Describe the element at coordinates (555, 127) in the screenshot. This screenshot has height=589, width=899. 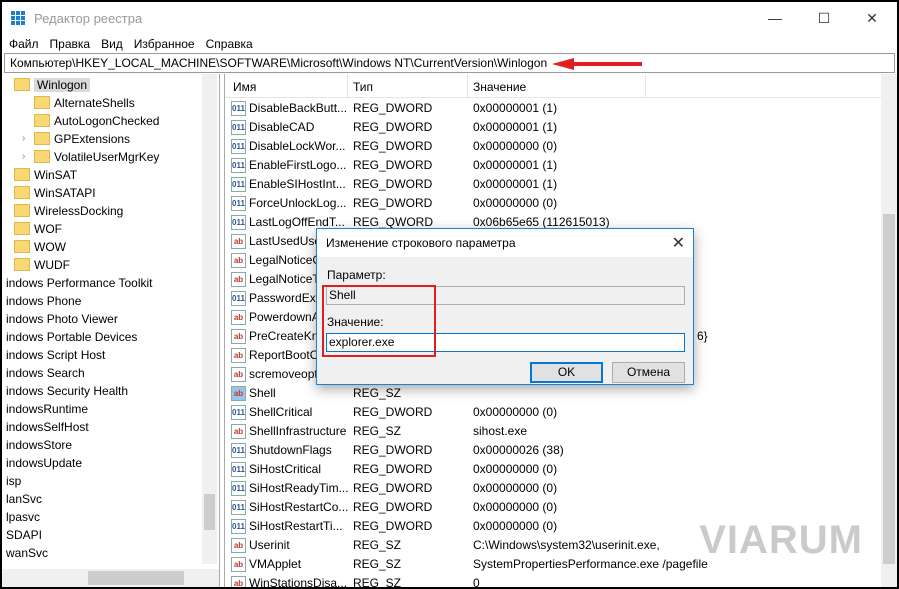
I see `value-row: 011 DisableCAD REG_DWORD 0x00000001 (1)` at that location.